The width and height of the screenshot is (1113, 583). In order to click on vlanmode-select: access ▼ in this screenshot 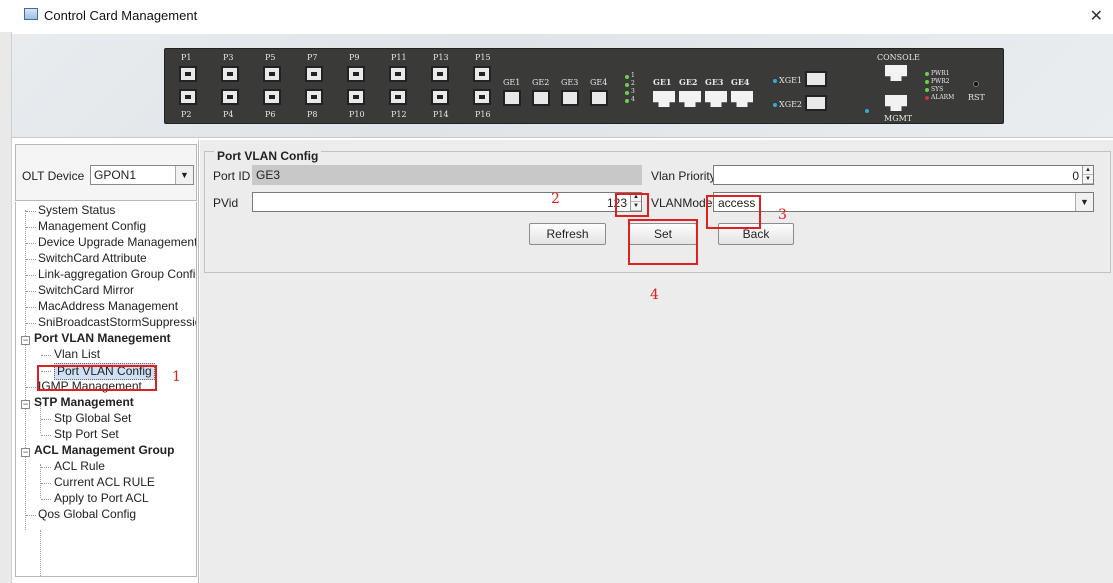, I will do `click(903, 202)`.